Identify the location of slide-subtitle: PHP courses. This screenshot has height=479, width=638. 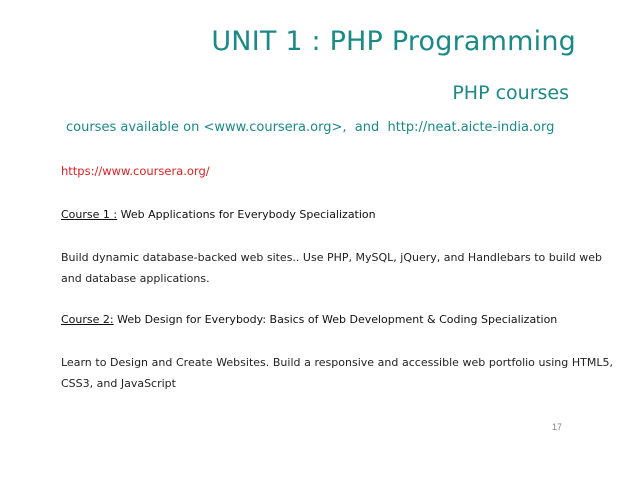
(510, 93).